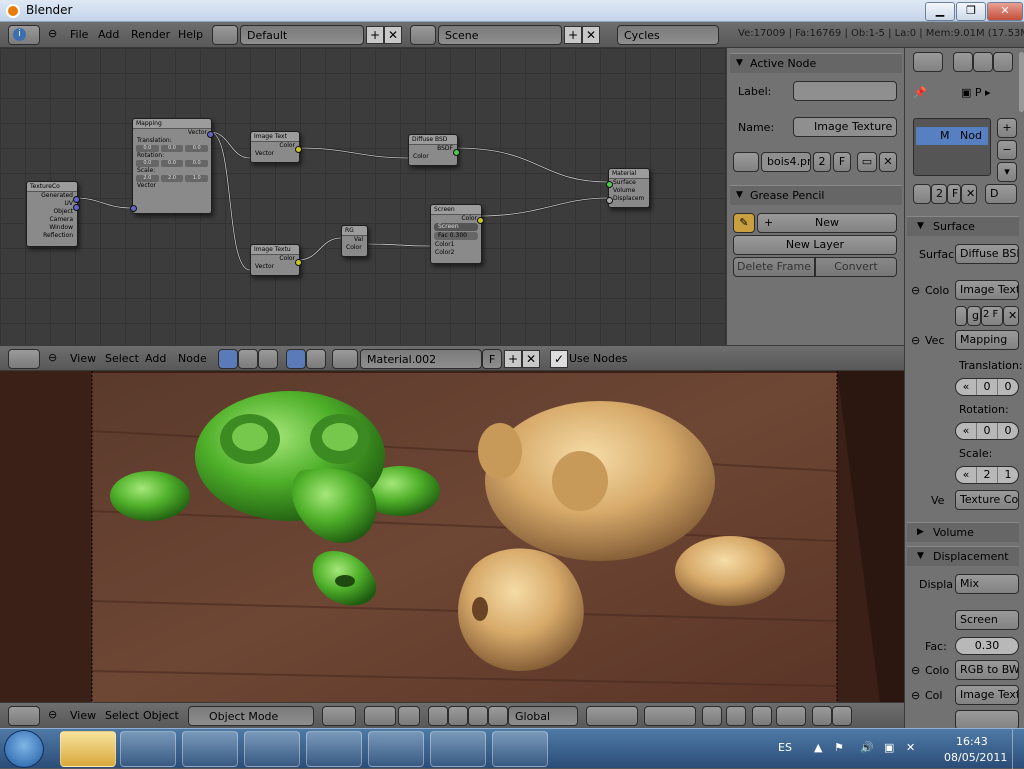 Image resolution: width=1024 pixels, height=769 pixels. What do you see at coordinates (987, 500) in the screenshot?
I see `texture-coord-select: Texture Coor` at bounding box center [987, 500].